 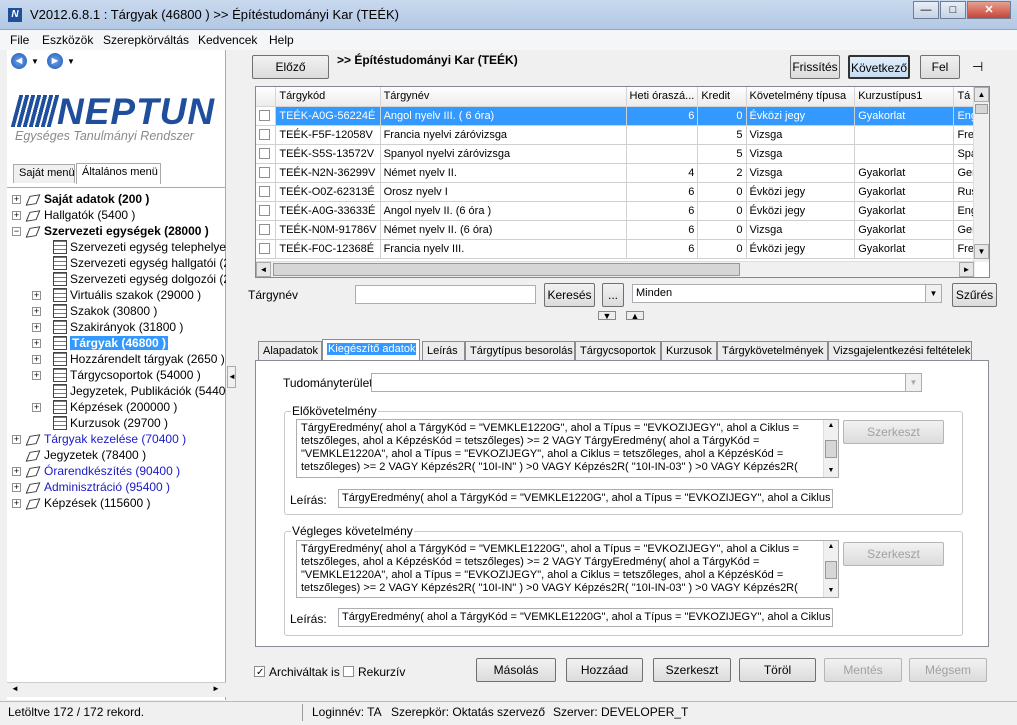 I want to click on tree-item: Képzések (200000 ), so click(x=123, y=407).